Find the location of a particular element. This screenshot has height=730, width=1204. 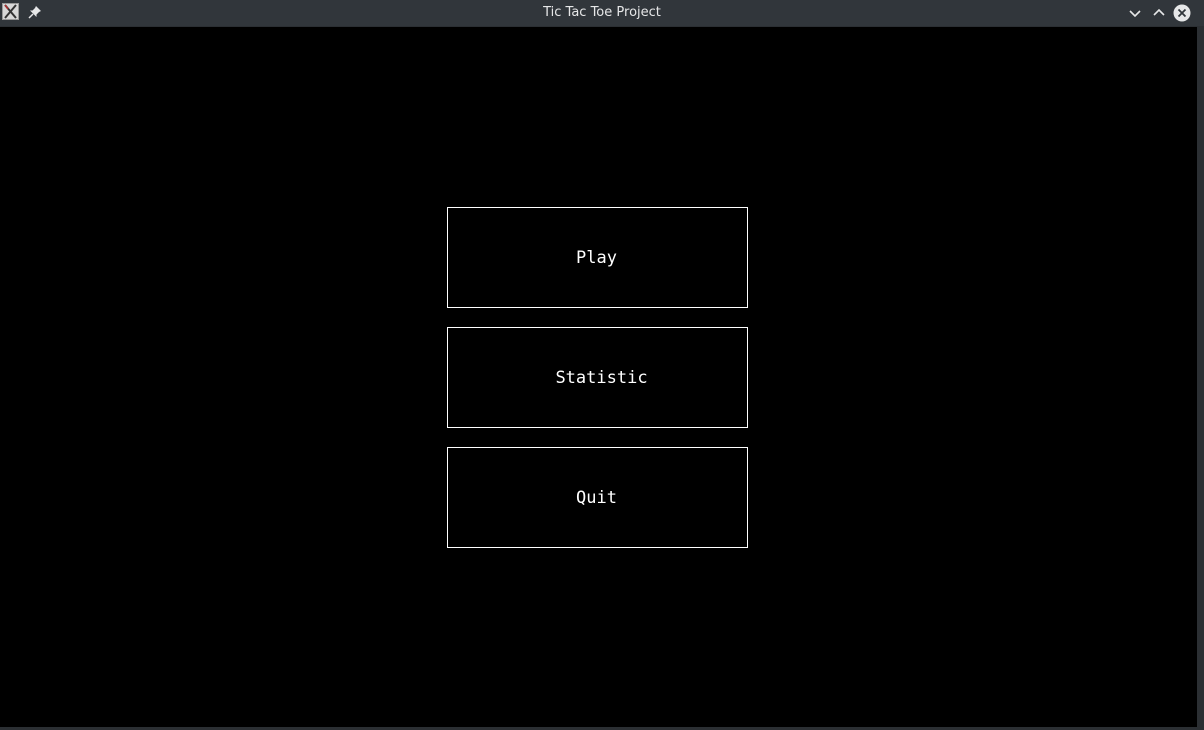

title-bar: Tic Tac Toe Project is located at coordinates (602, 13).